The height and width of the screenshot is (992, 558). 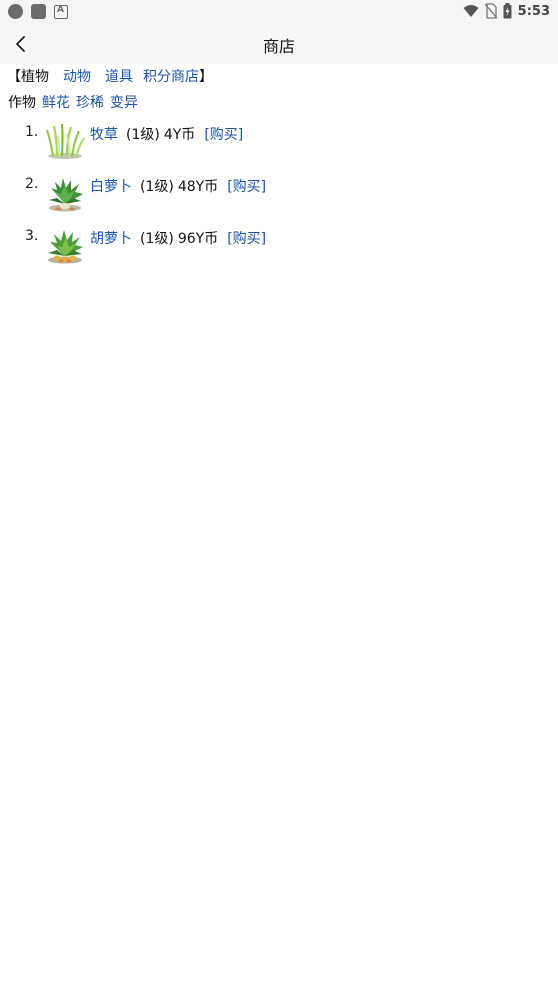 What do you see at coordinates (198, 239) in the screenshot?
I see `item-price: 96Y币` at bounding box center [198, 239].